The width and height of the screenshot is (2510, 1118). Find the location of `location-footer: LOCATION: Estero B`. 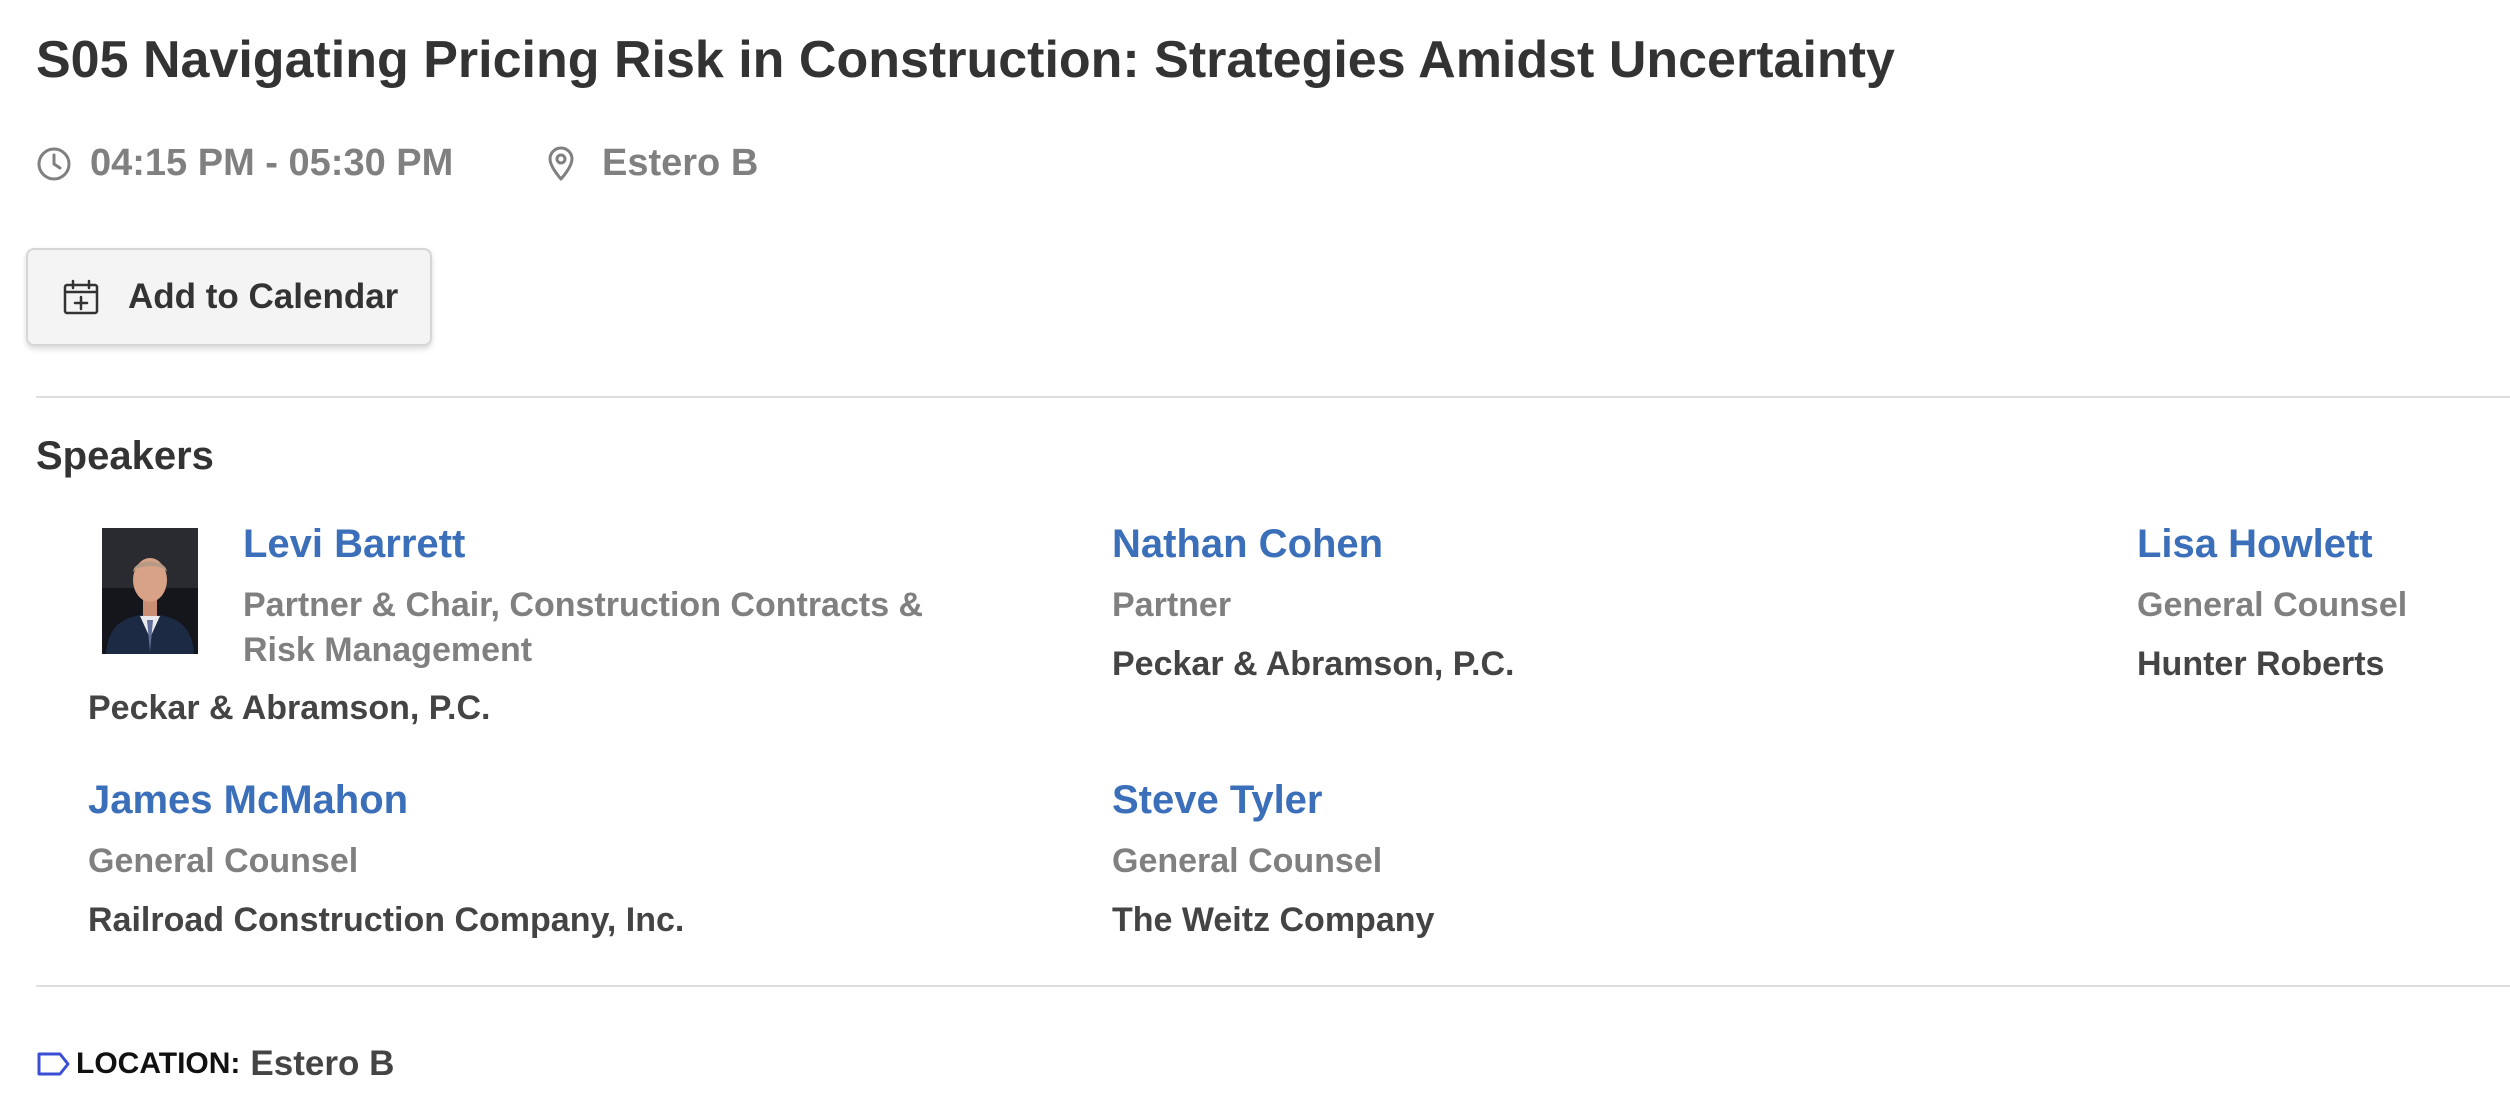

location-footer: LOCATION: Estero B is located at coordinates (215, 1064).